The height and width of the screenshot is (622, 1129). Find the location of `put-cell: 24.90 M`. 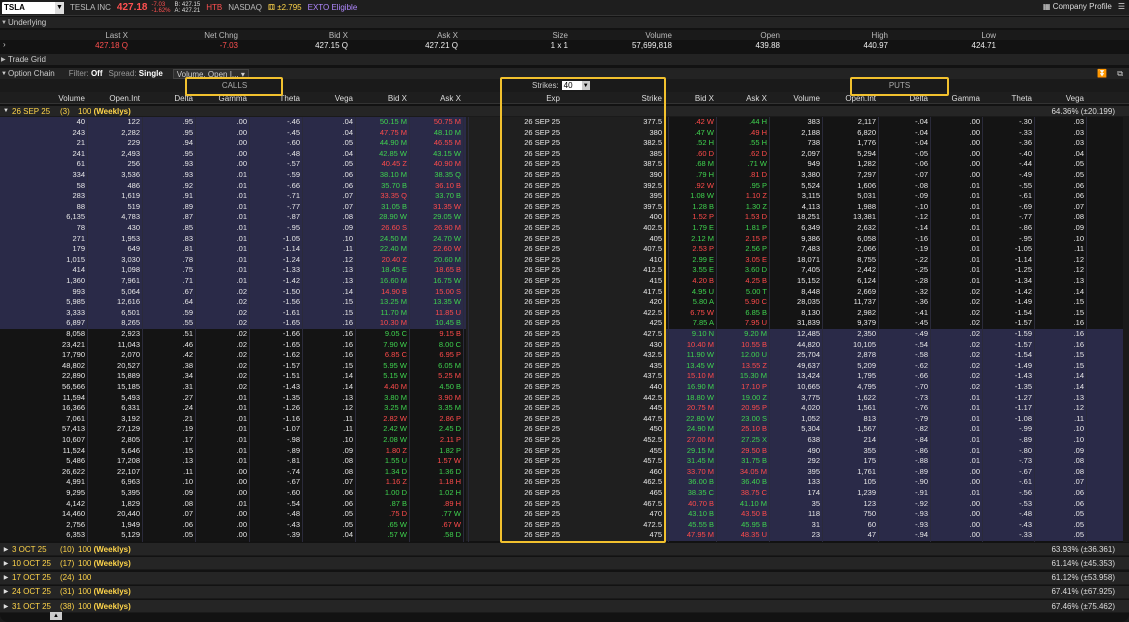

put-cell: 24.90 M is located at coordinates (688, 429).